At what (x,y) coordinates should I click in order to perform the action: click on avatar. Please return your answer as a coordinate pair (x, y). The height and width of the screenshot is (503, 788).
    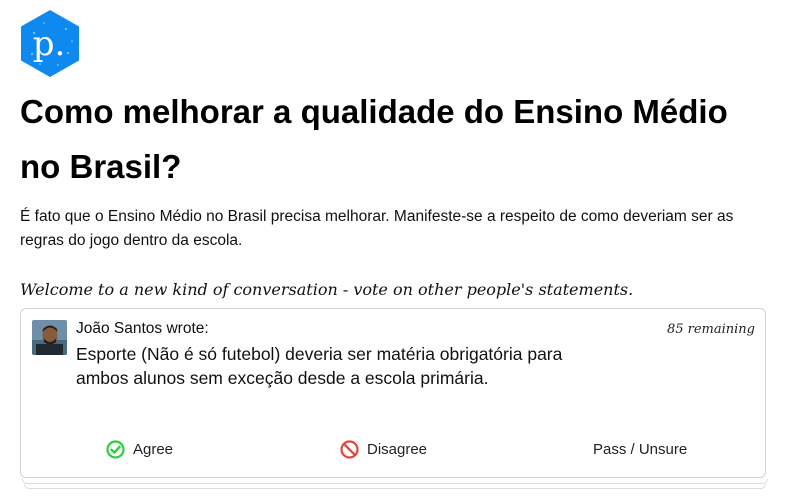
    Looking at the image, I should click on (49, 337).